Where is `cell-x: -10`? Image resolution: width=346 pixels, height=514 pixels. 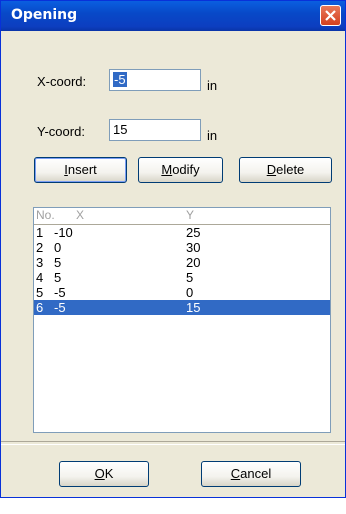
cell-x: -10 is located at coordinates (63, 232).